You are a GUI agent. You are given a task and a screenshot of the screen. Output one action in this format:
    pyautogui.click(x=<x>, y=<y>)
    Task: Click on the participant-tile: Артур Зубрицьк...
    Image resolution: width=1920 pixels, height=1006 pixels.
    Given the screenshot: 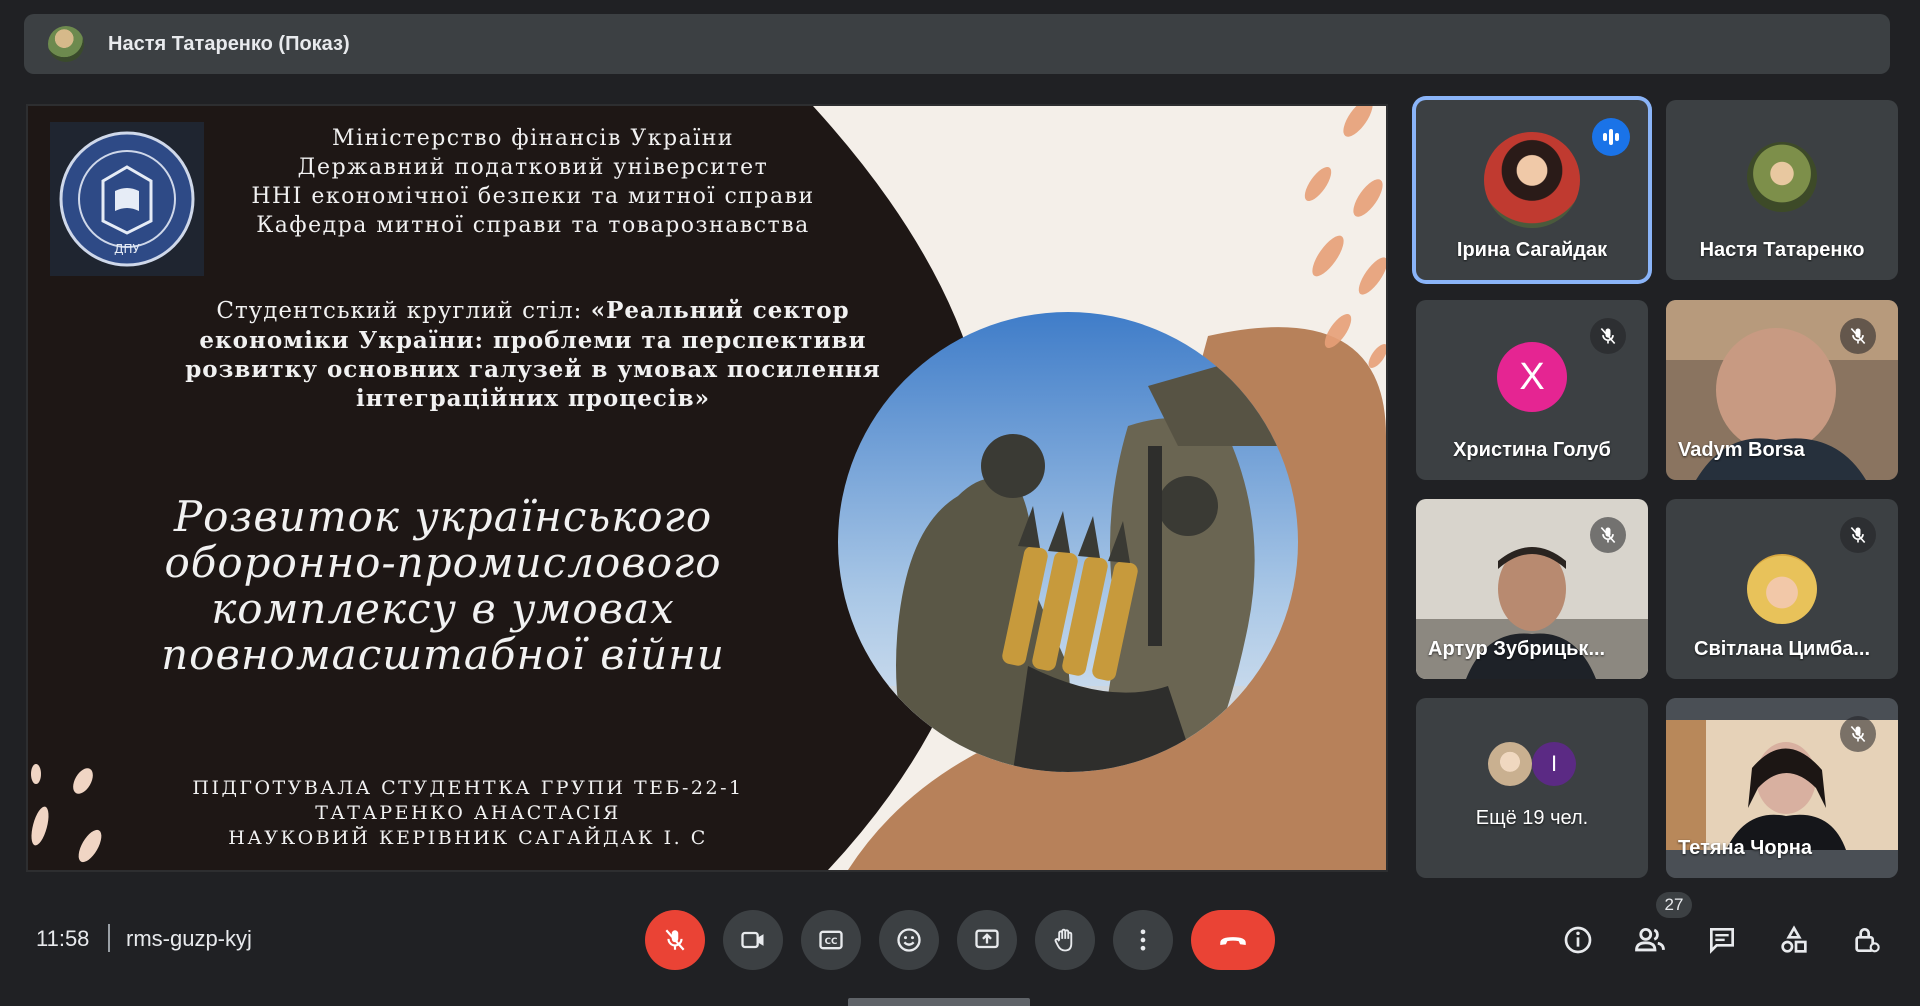 What is the action you would take?
    pyautogui.click(x=1532, y=589)
    